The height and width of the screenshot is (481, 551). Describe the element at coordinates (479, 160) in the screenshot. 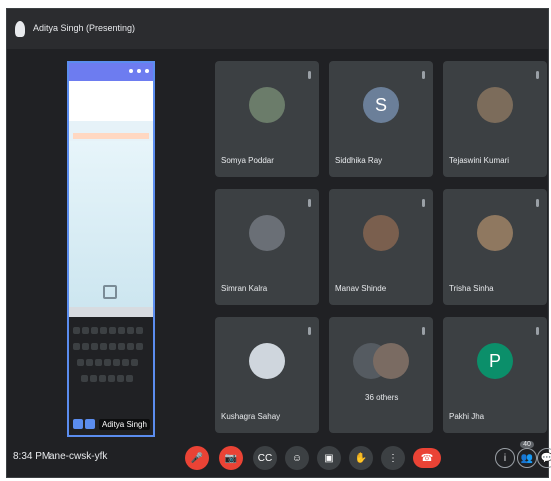

I see `participant-name: Tejaswini Kumari` at that location.